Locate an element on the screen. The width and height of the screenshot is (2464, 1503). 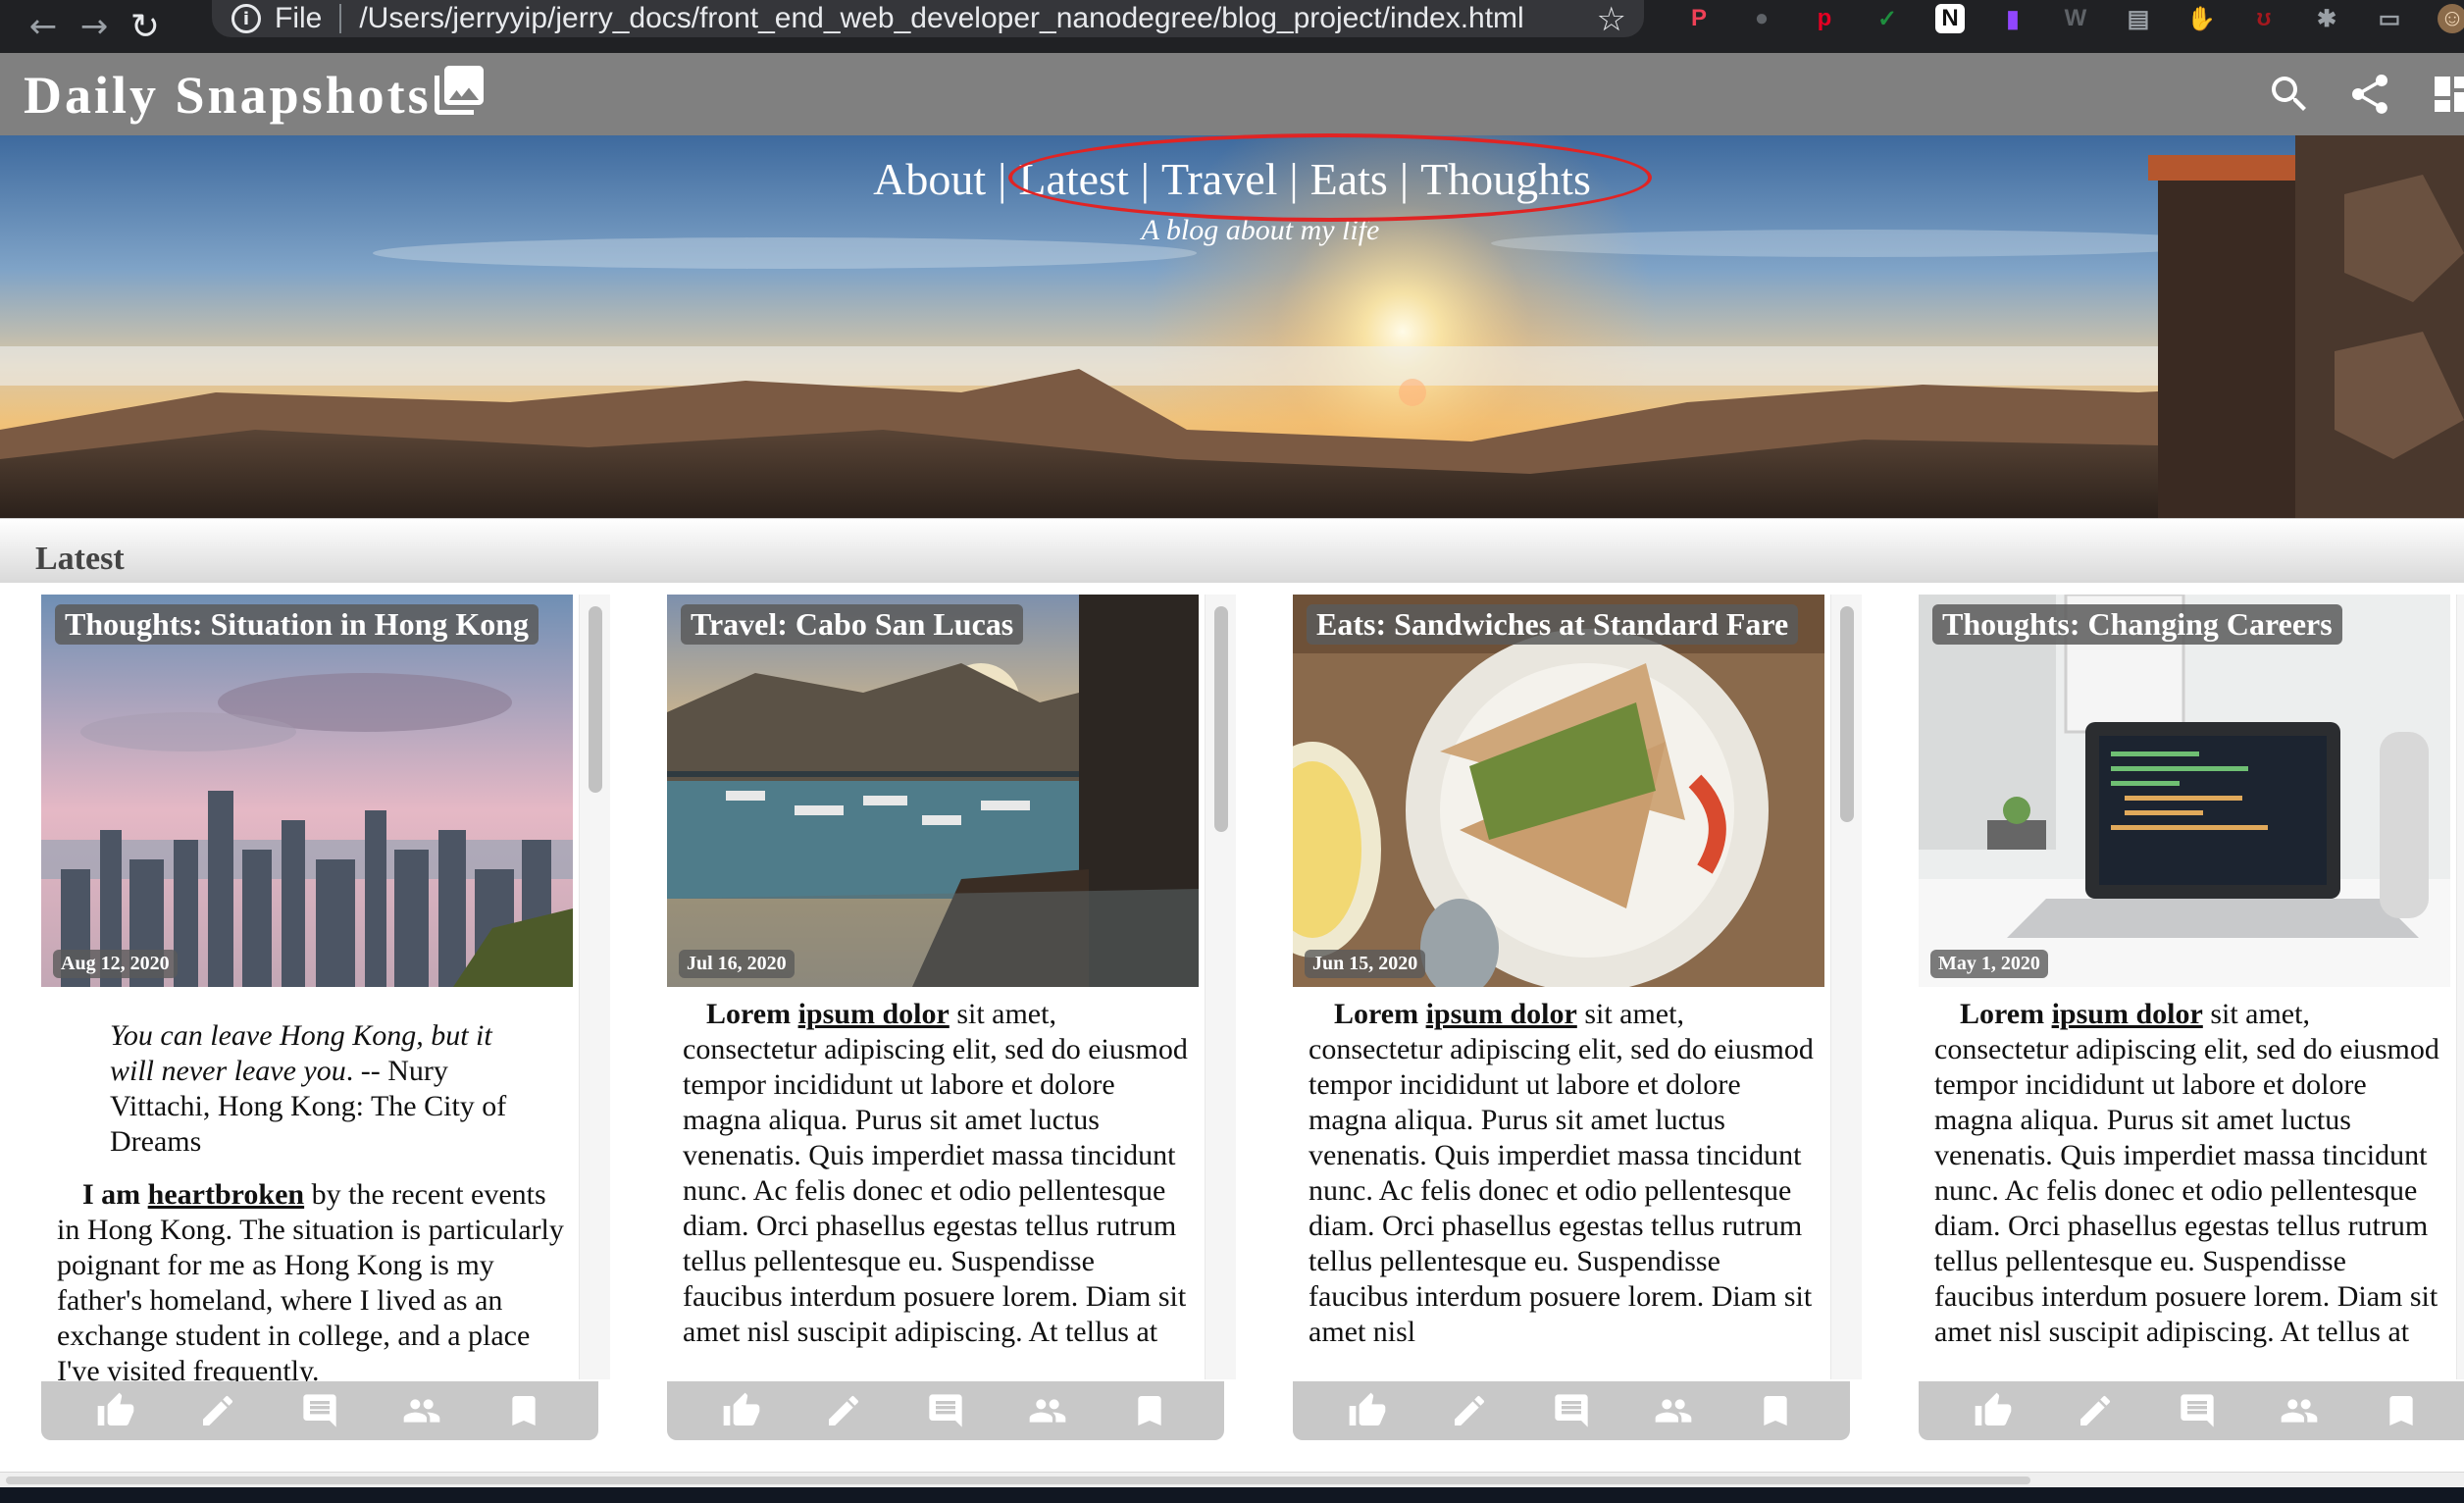
post-image: Travel: Cabo San Lucas Jul 16, 2020 is located at coordinates (933, 791).